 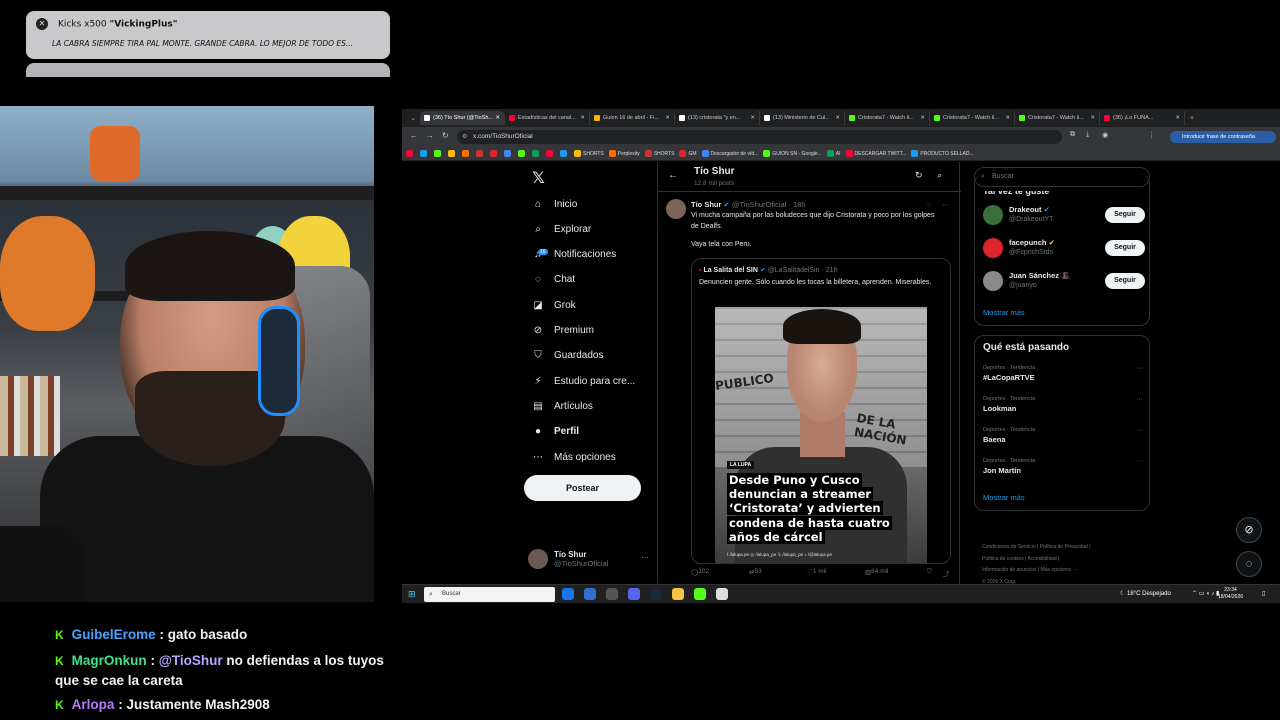 What do you see at coordinates (796, 204) in the screenshot?
I see `tweet-time: · 18h` at bounding box center [796, 204].